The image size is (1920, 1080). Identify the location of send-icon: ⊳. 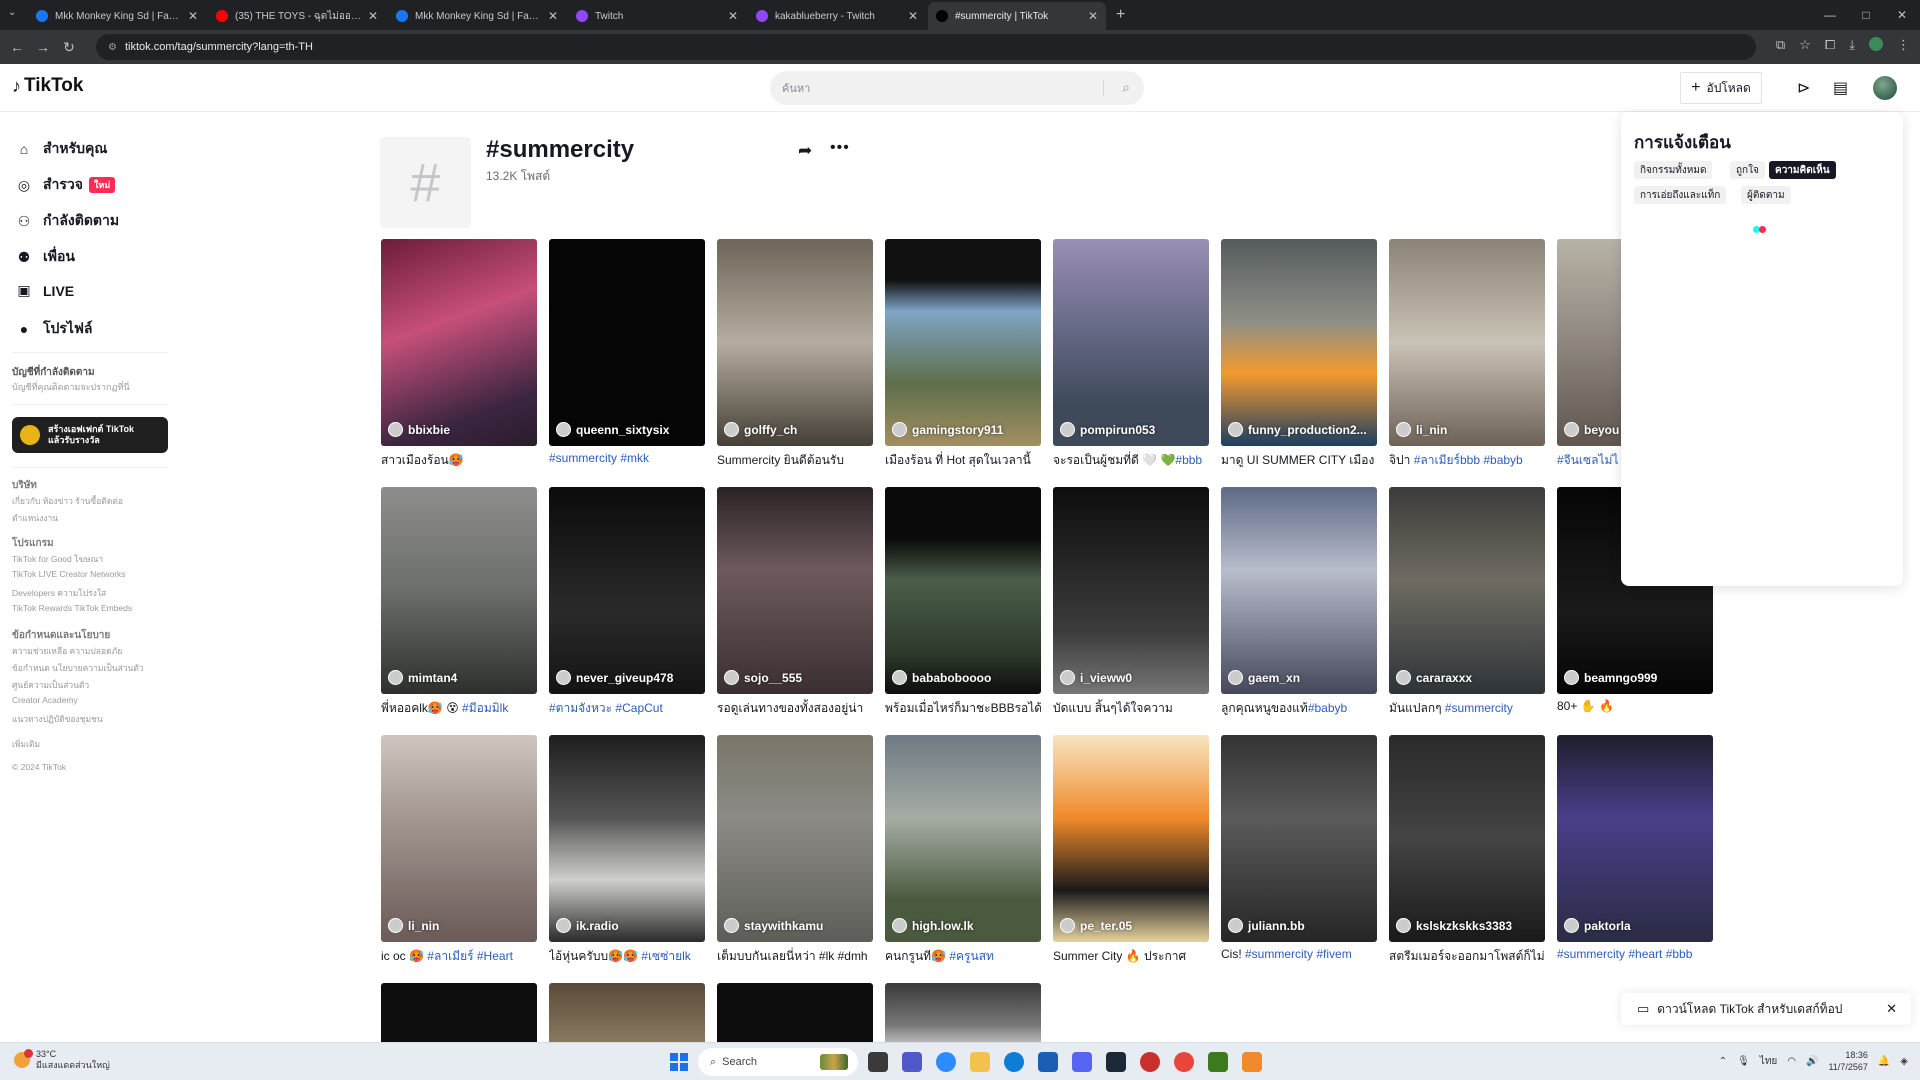
(1803, 88).